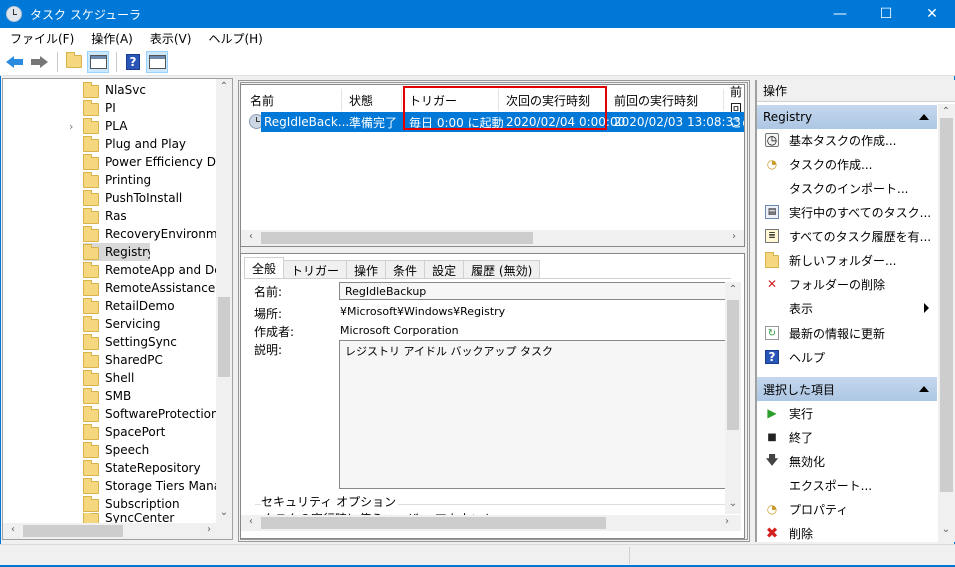 Image resolution: width=955 pixels, height=567 pixels. I want to click on tree-item: Shell, so click(150, 378).